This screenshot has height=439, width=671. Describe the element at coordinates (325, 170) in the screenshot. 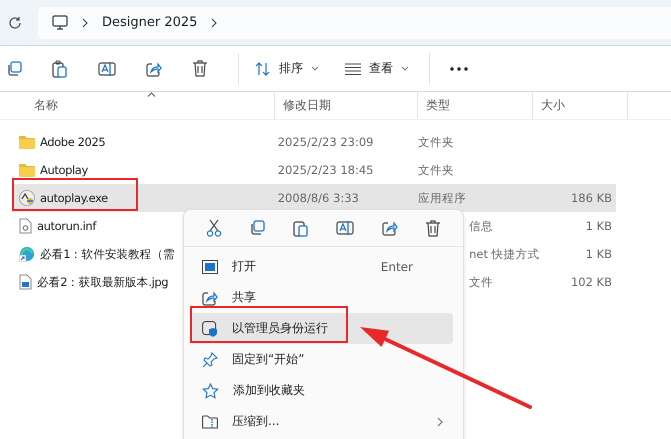

I see `modified-date: 2025/2/23 18:45` at that location.